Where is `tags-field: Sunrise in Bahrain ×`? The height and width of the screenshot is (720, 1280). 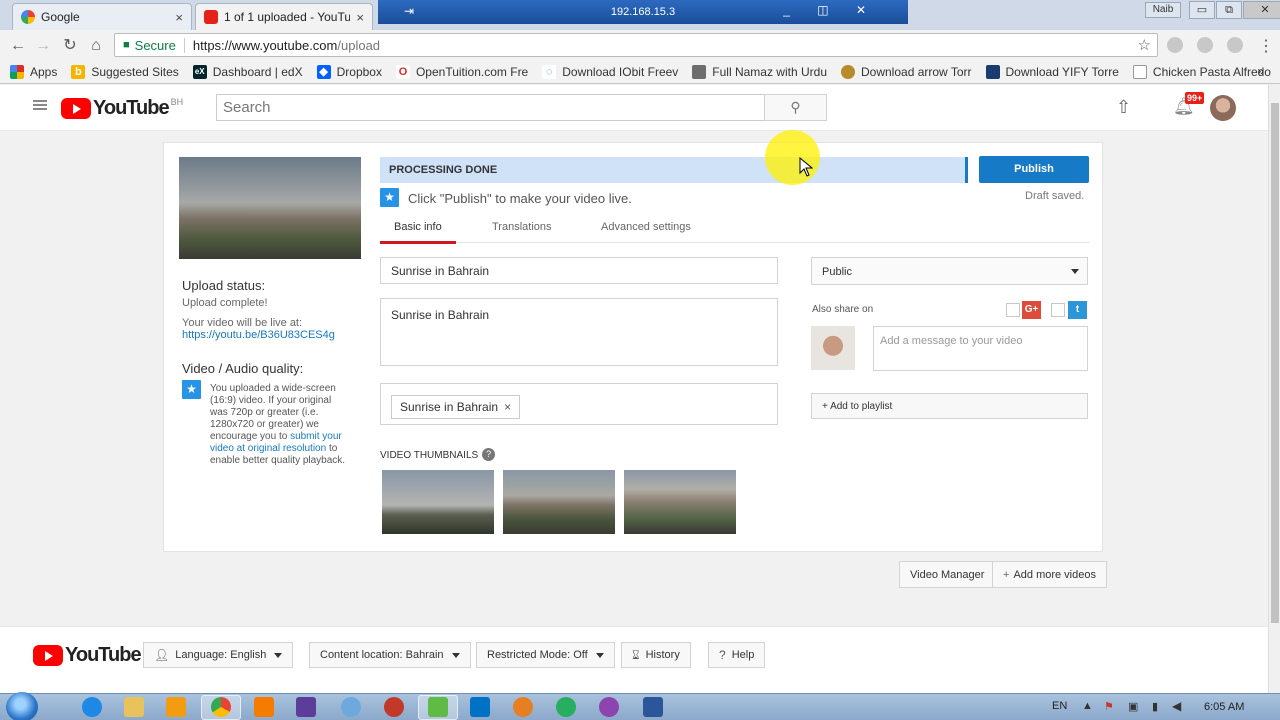 tags-field: Sunrise in Bahrain × is located at coordinates (579, 404).